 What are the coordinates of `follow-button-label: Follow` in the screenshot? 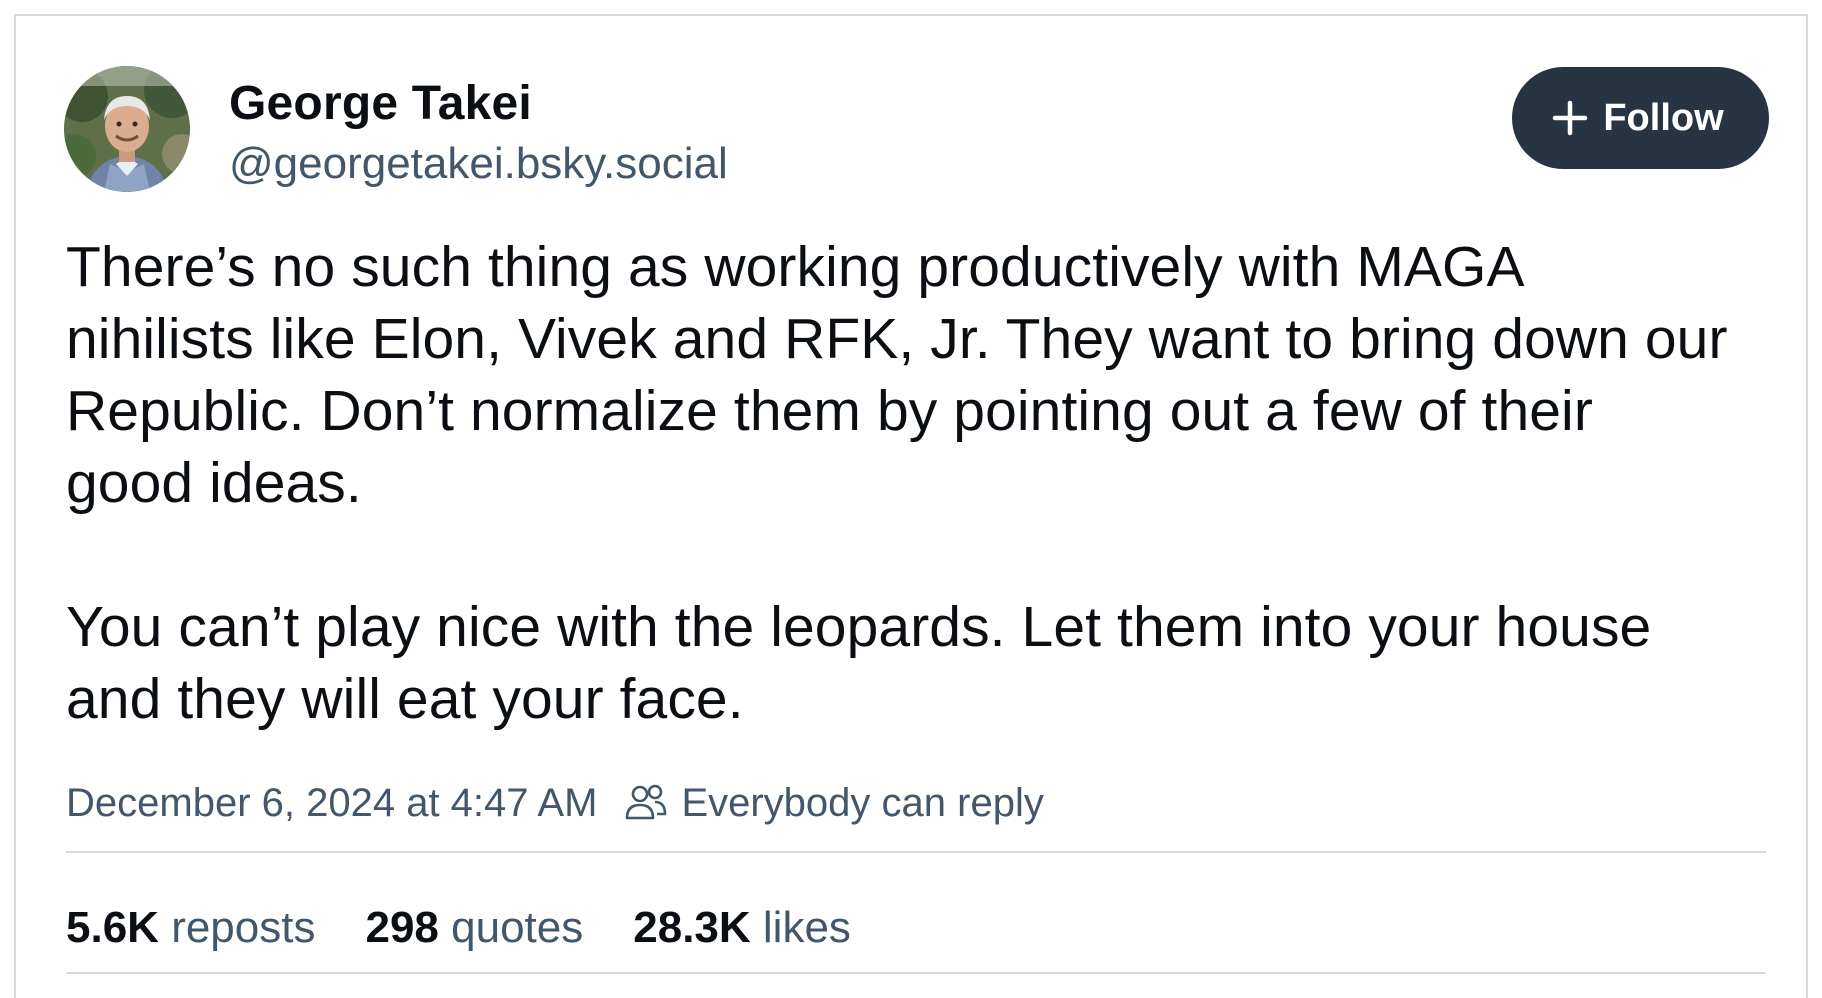 It's located at (1663, 117).